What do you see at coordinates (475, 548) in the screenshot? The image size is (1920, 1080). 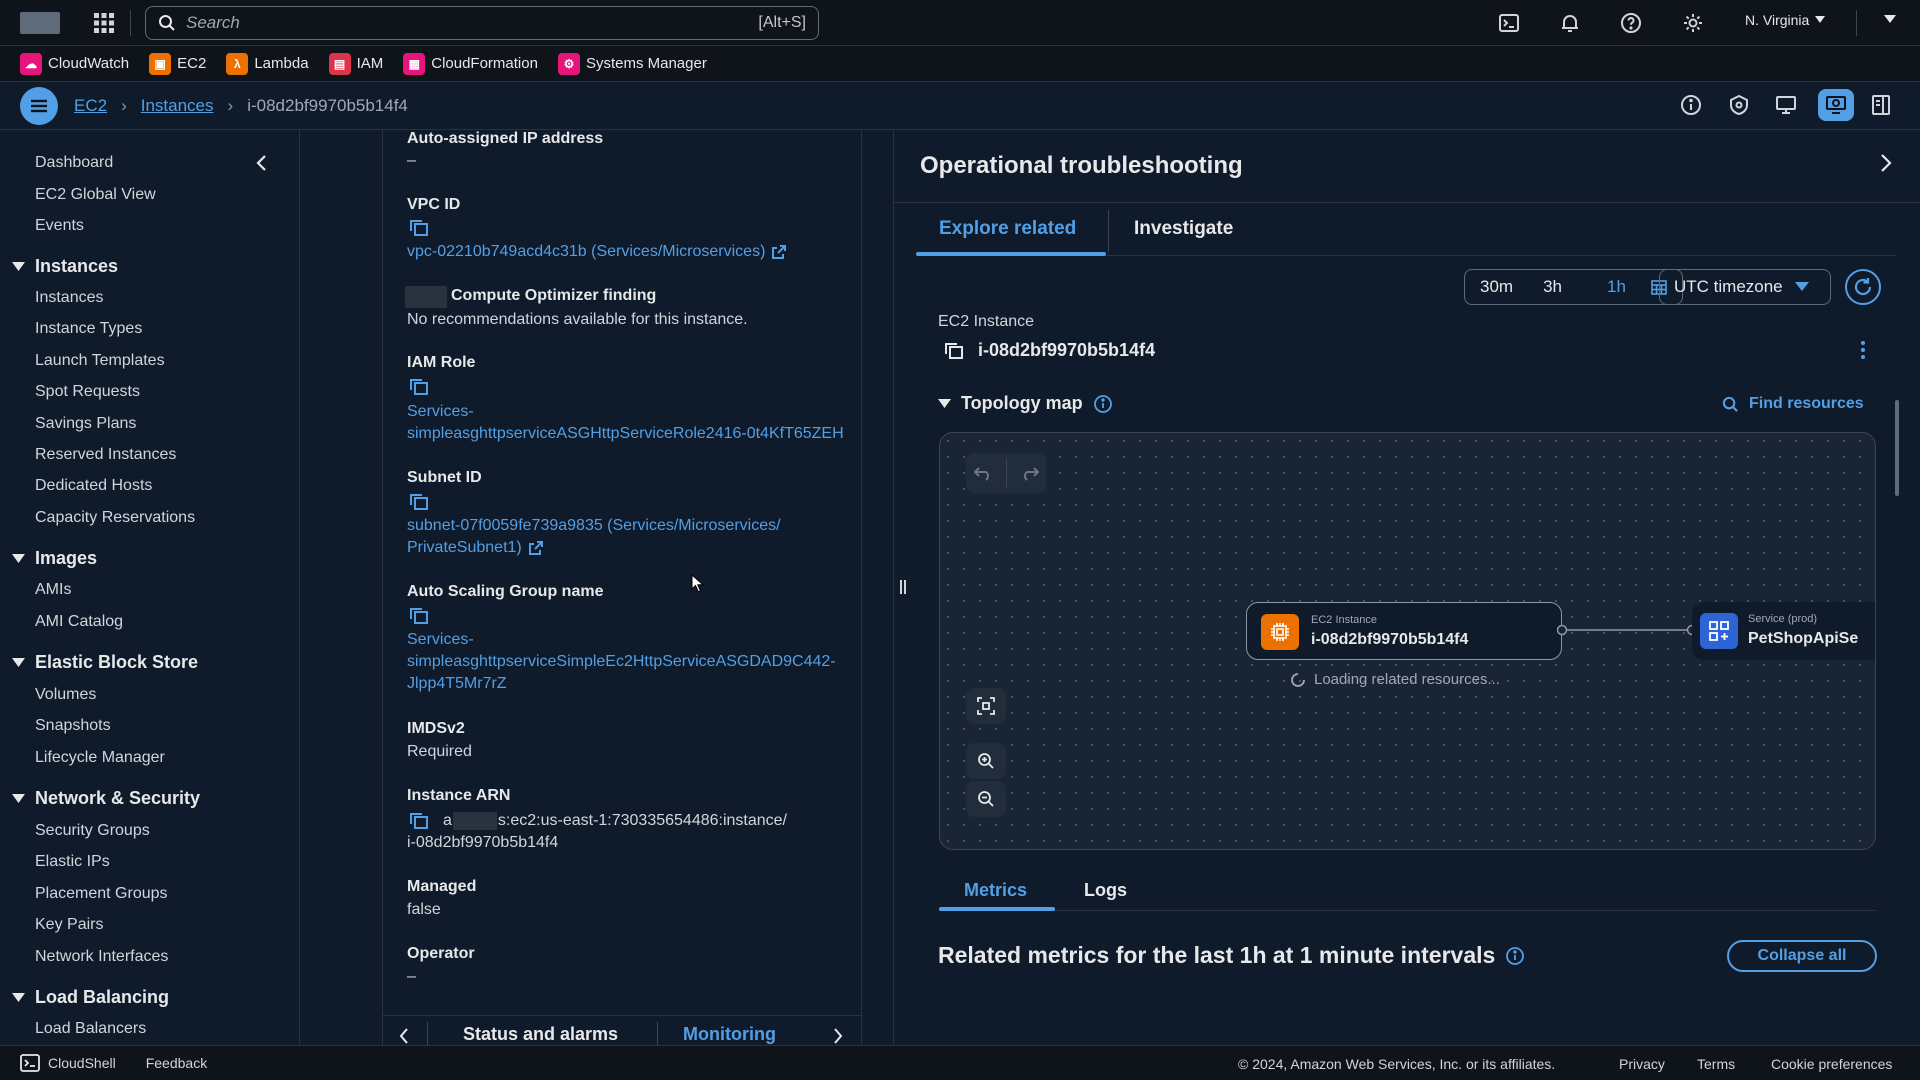 I see `subnet-id-link-continued: PrivateSubnet1)` at bounding box center [475, 548].